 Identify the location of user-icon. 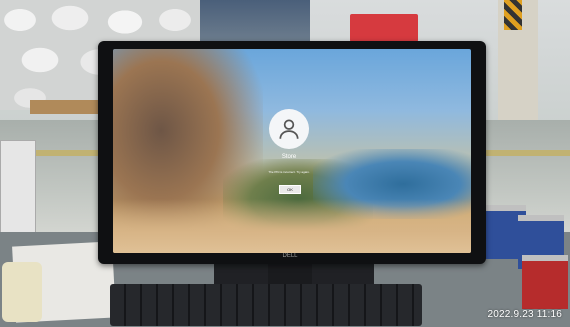
(289, 129).